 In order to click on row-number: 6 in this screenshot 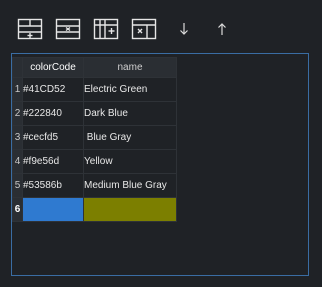, I will do `click(17, 209)`.